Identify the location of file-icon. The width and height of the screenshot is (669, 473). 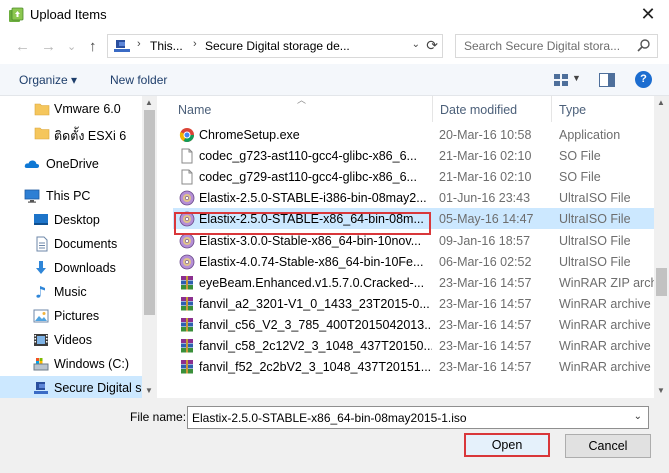
(187, 177).